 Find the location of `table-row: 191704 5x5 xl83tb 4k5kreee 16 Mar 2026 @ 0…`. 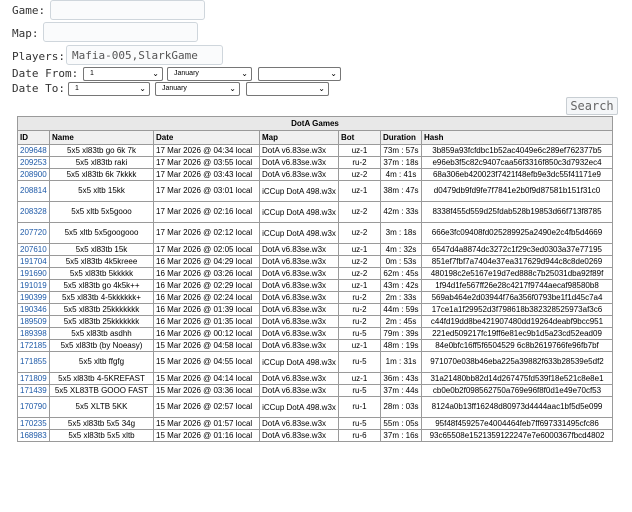

table-row: 191704 5x5 xl83tb 4k5kreee 16 Mar 2026 @ 0… is located at coordinates (315, 261).